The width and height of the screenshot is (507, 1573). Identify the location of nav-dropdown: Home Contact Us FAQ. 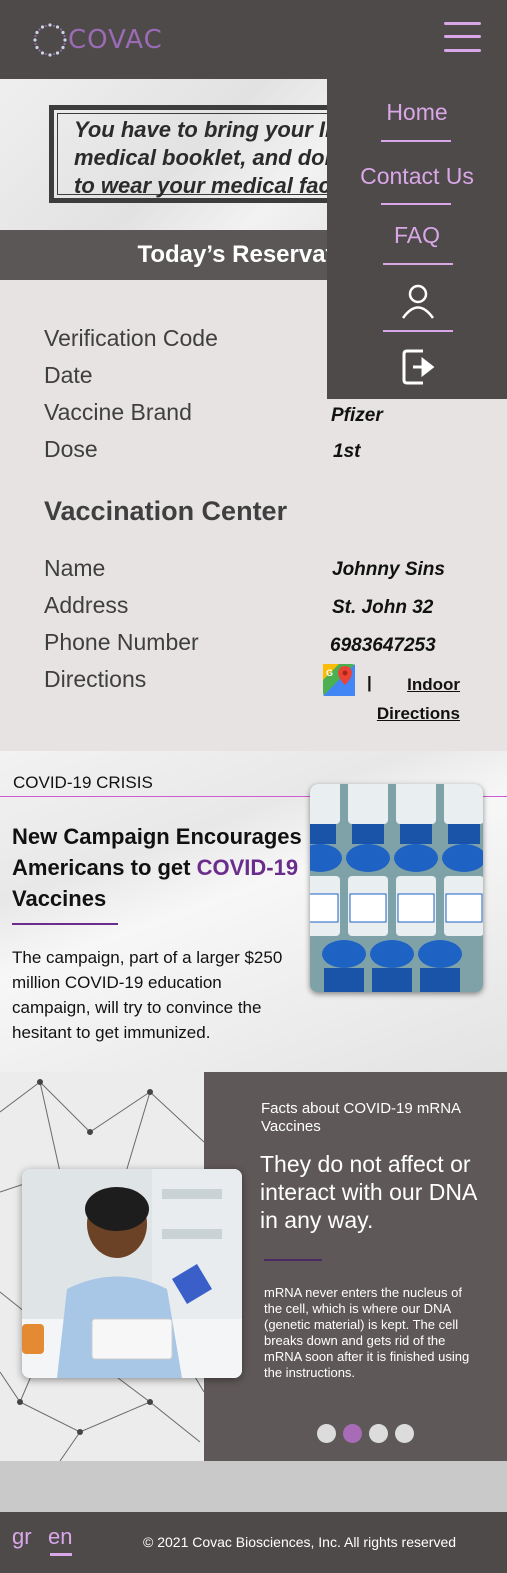
(417, 239).